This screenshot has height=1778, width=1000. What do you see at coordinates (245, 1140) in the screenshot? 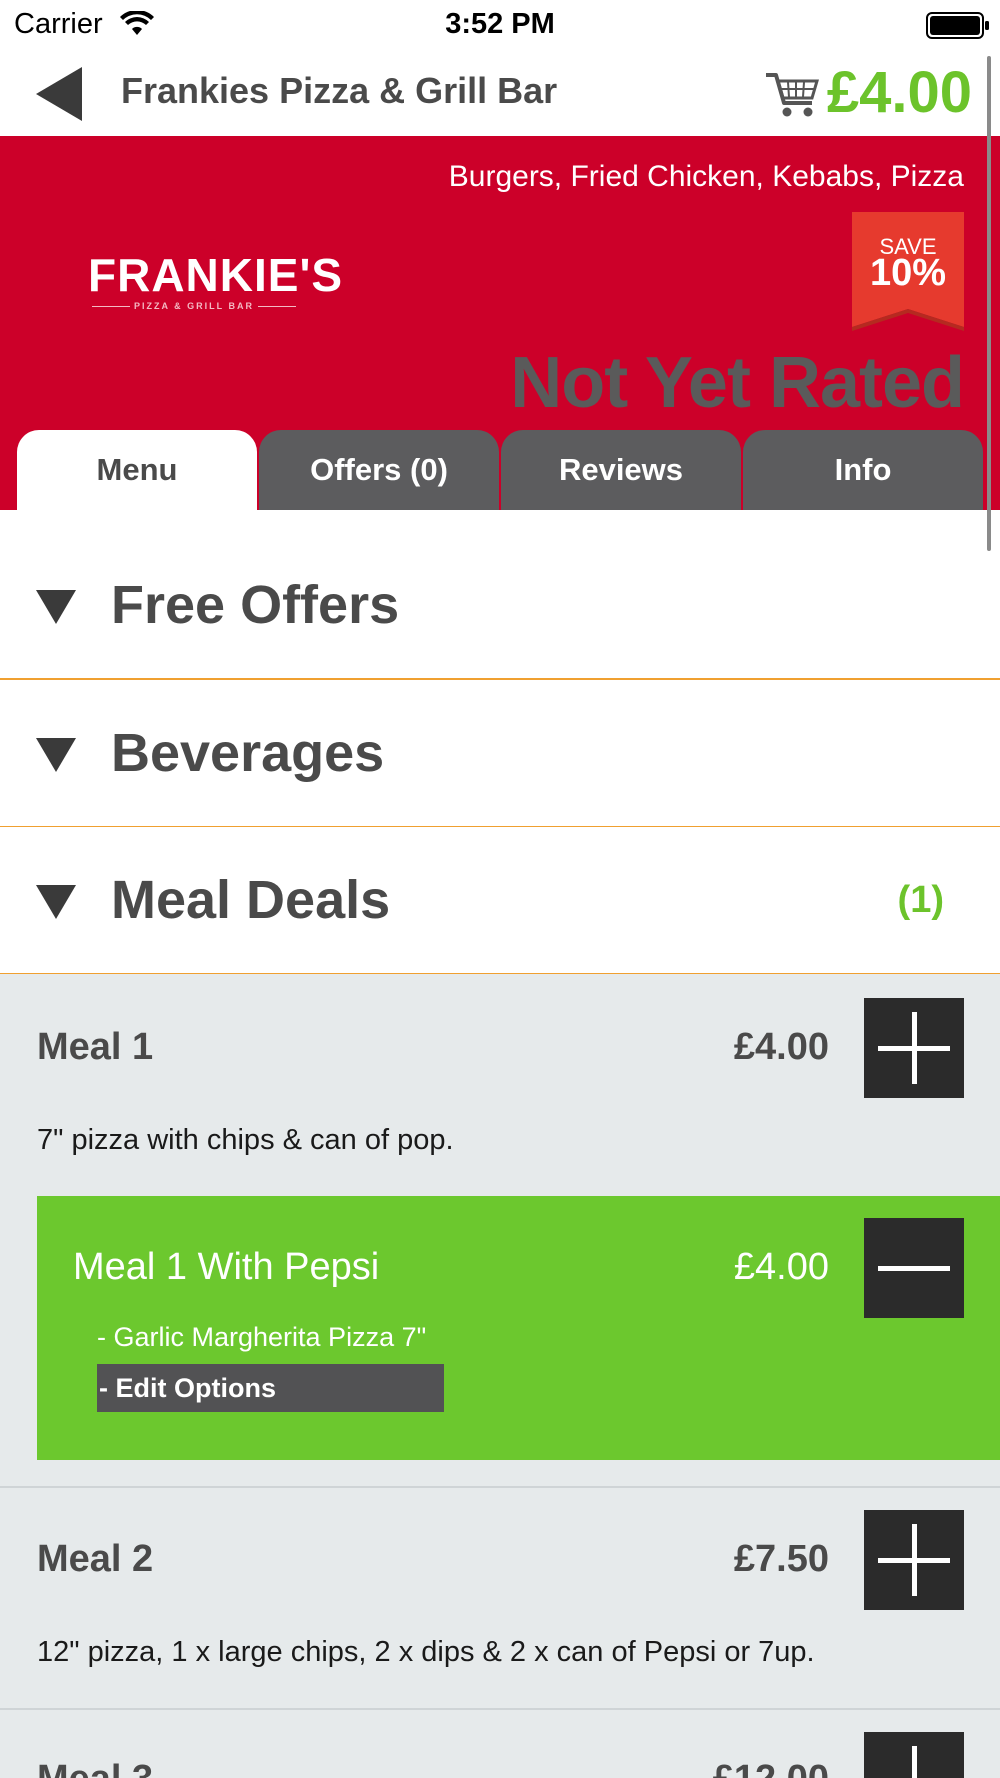
I see `item-description: 7" pizza with chips & can of pop.` at bounding box center [245, 1140].